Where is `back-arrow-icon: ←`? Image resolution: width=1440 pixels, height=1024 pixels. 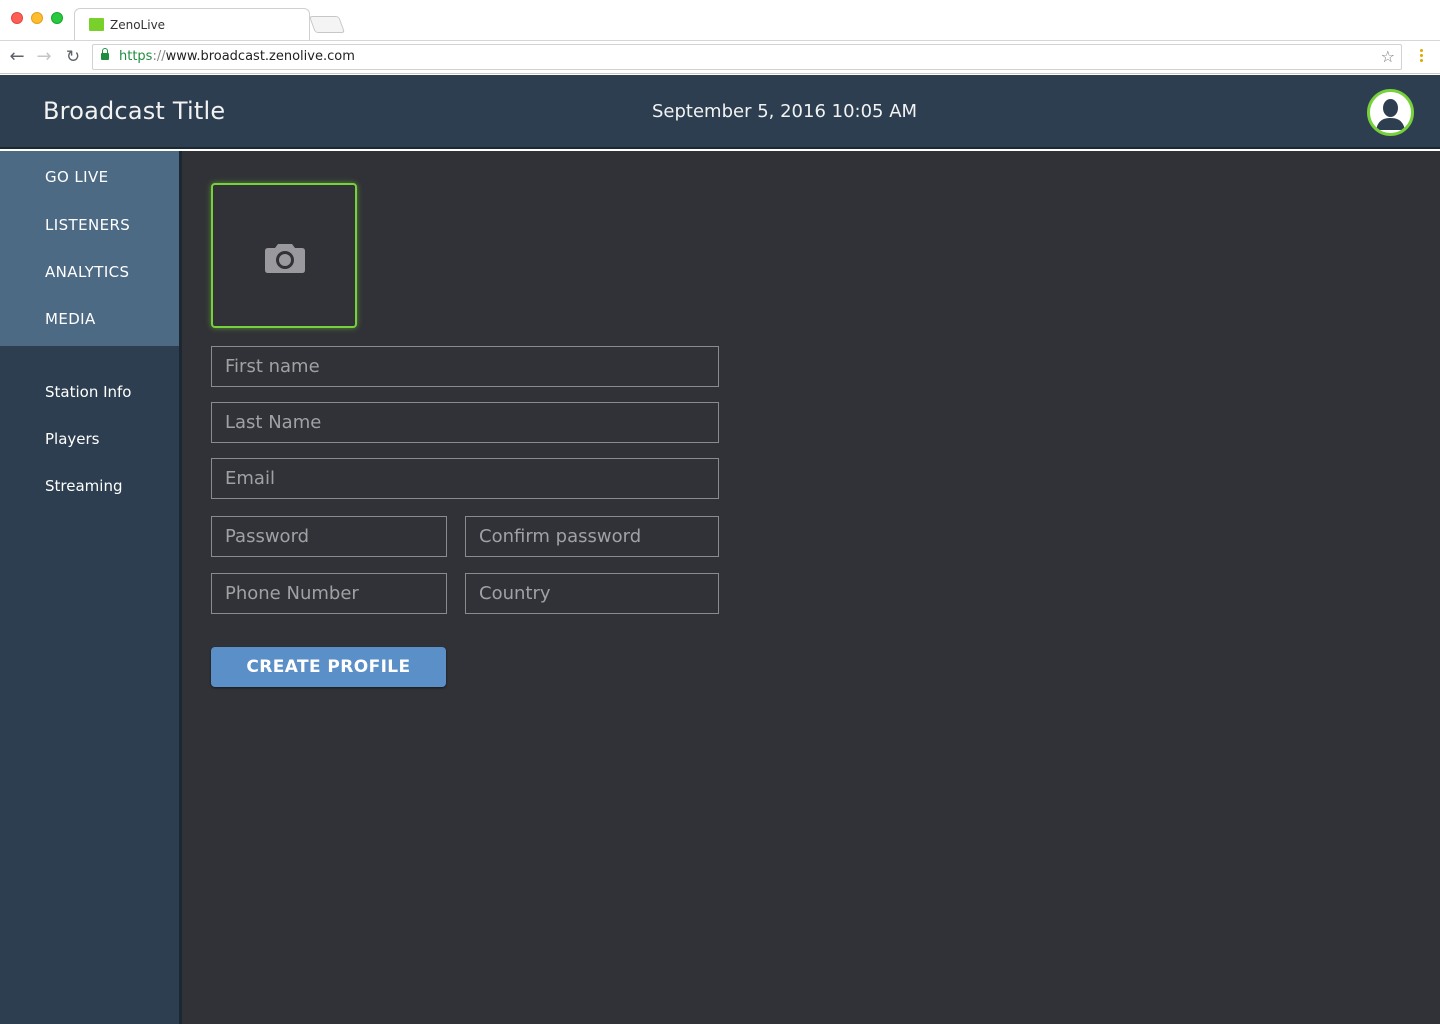 back-arrow-icon: ← is located at coordinates (17, 57).